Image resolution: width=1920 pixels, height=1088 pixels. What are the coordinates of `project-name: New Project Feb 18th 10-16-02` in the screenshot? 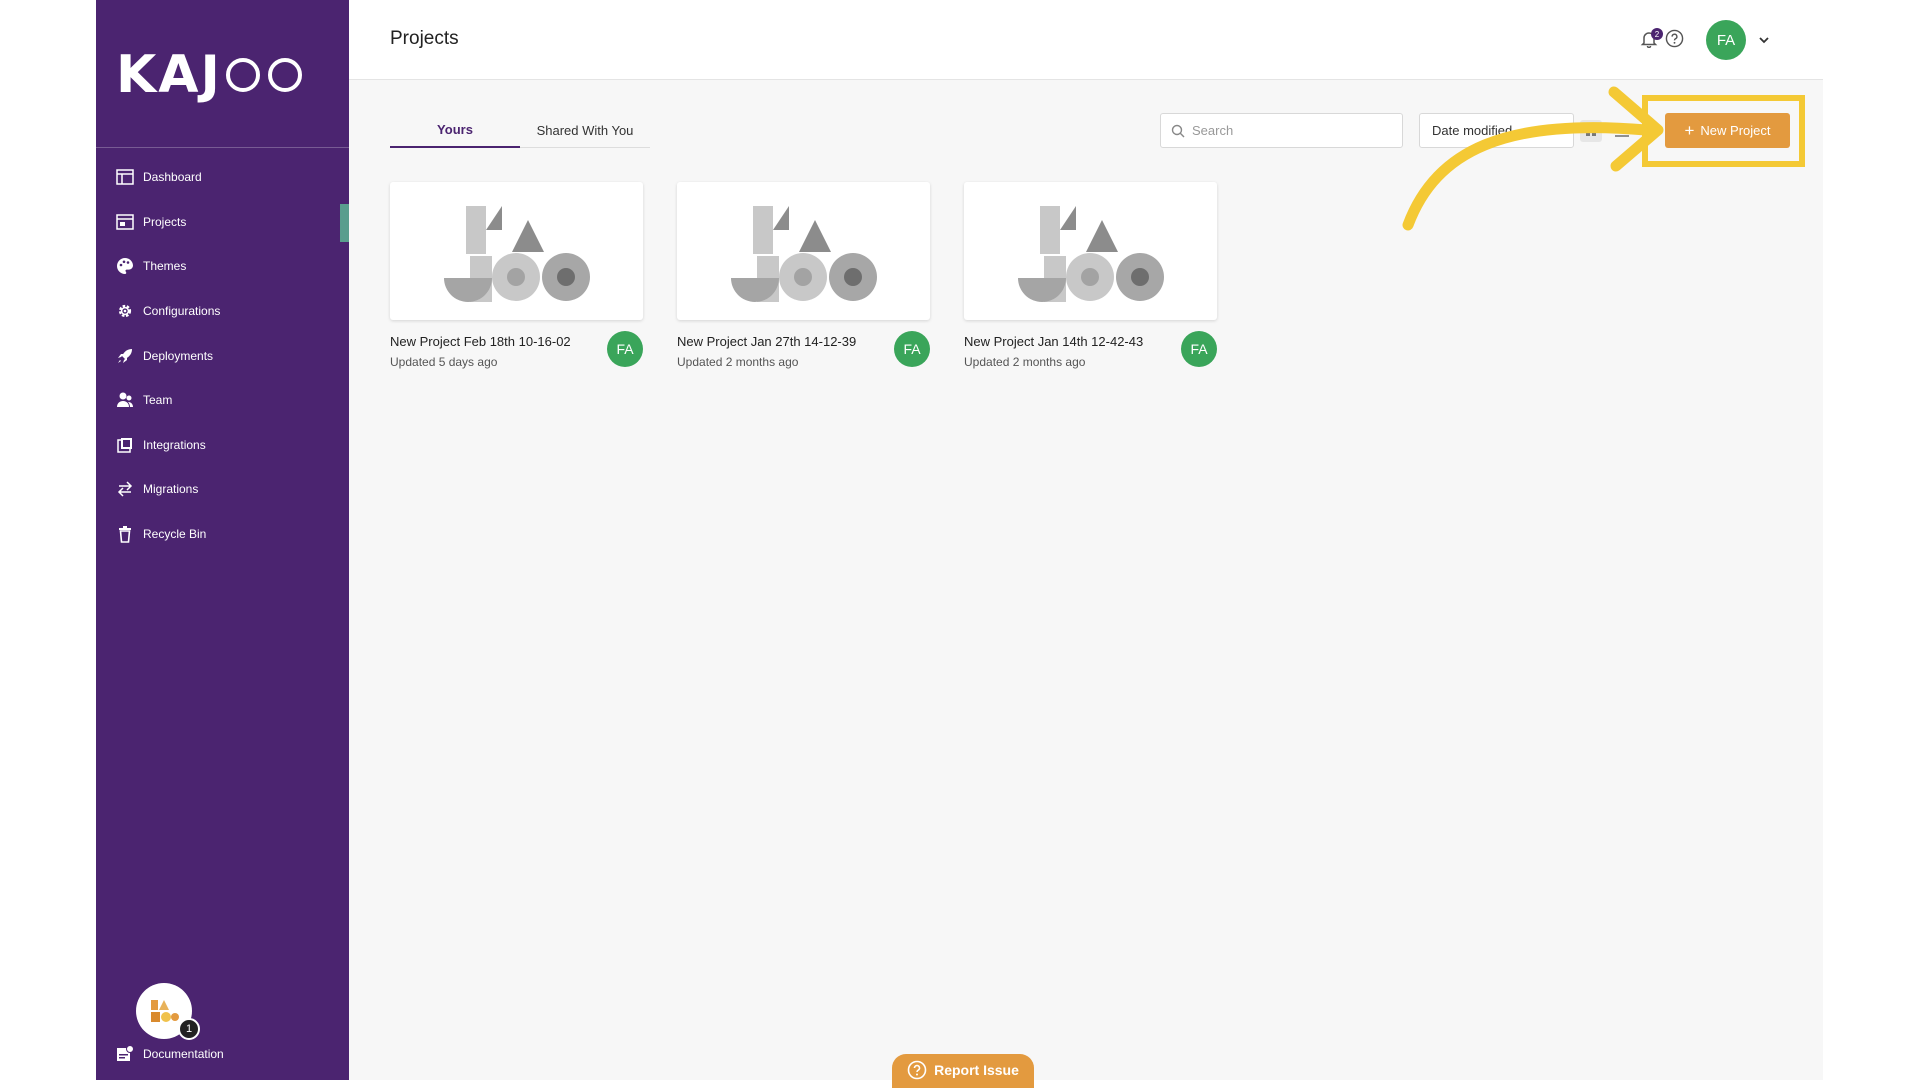 It's located at (480, 341).